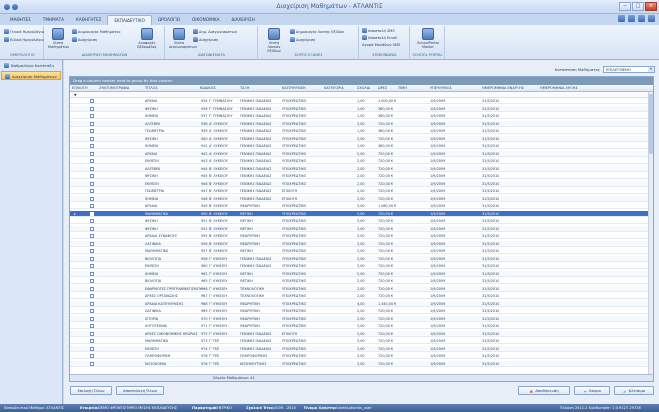 The image size is (659, 412). Describe the element at coordinates (363, 88) in the screenshot. I see `column-header: ΣΧΟΛΙΑ` at that location.